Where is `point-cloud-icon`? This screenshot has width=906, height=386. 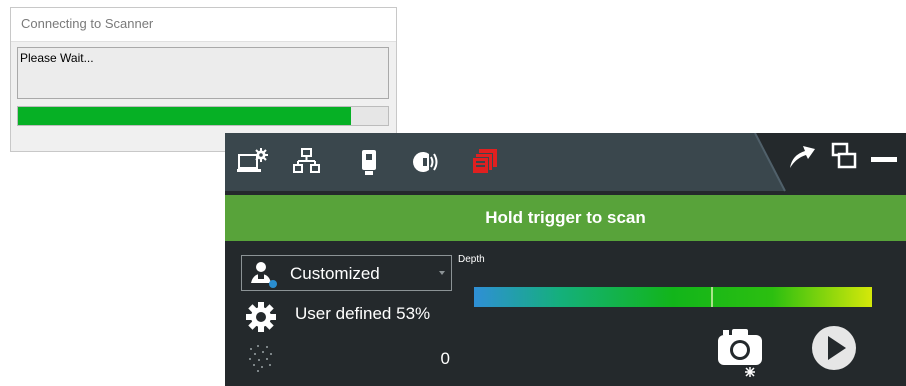
point-cloud-icon is located at coordinates (262, 360).